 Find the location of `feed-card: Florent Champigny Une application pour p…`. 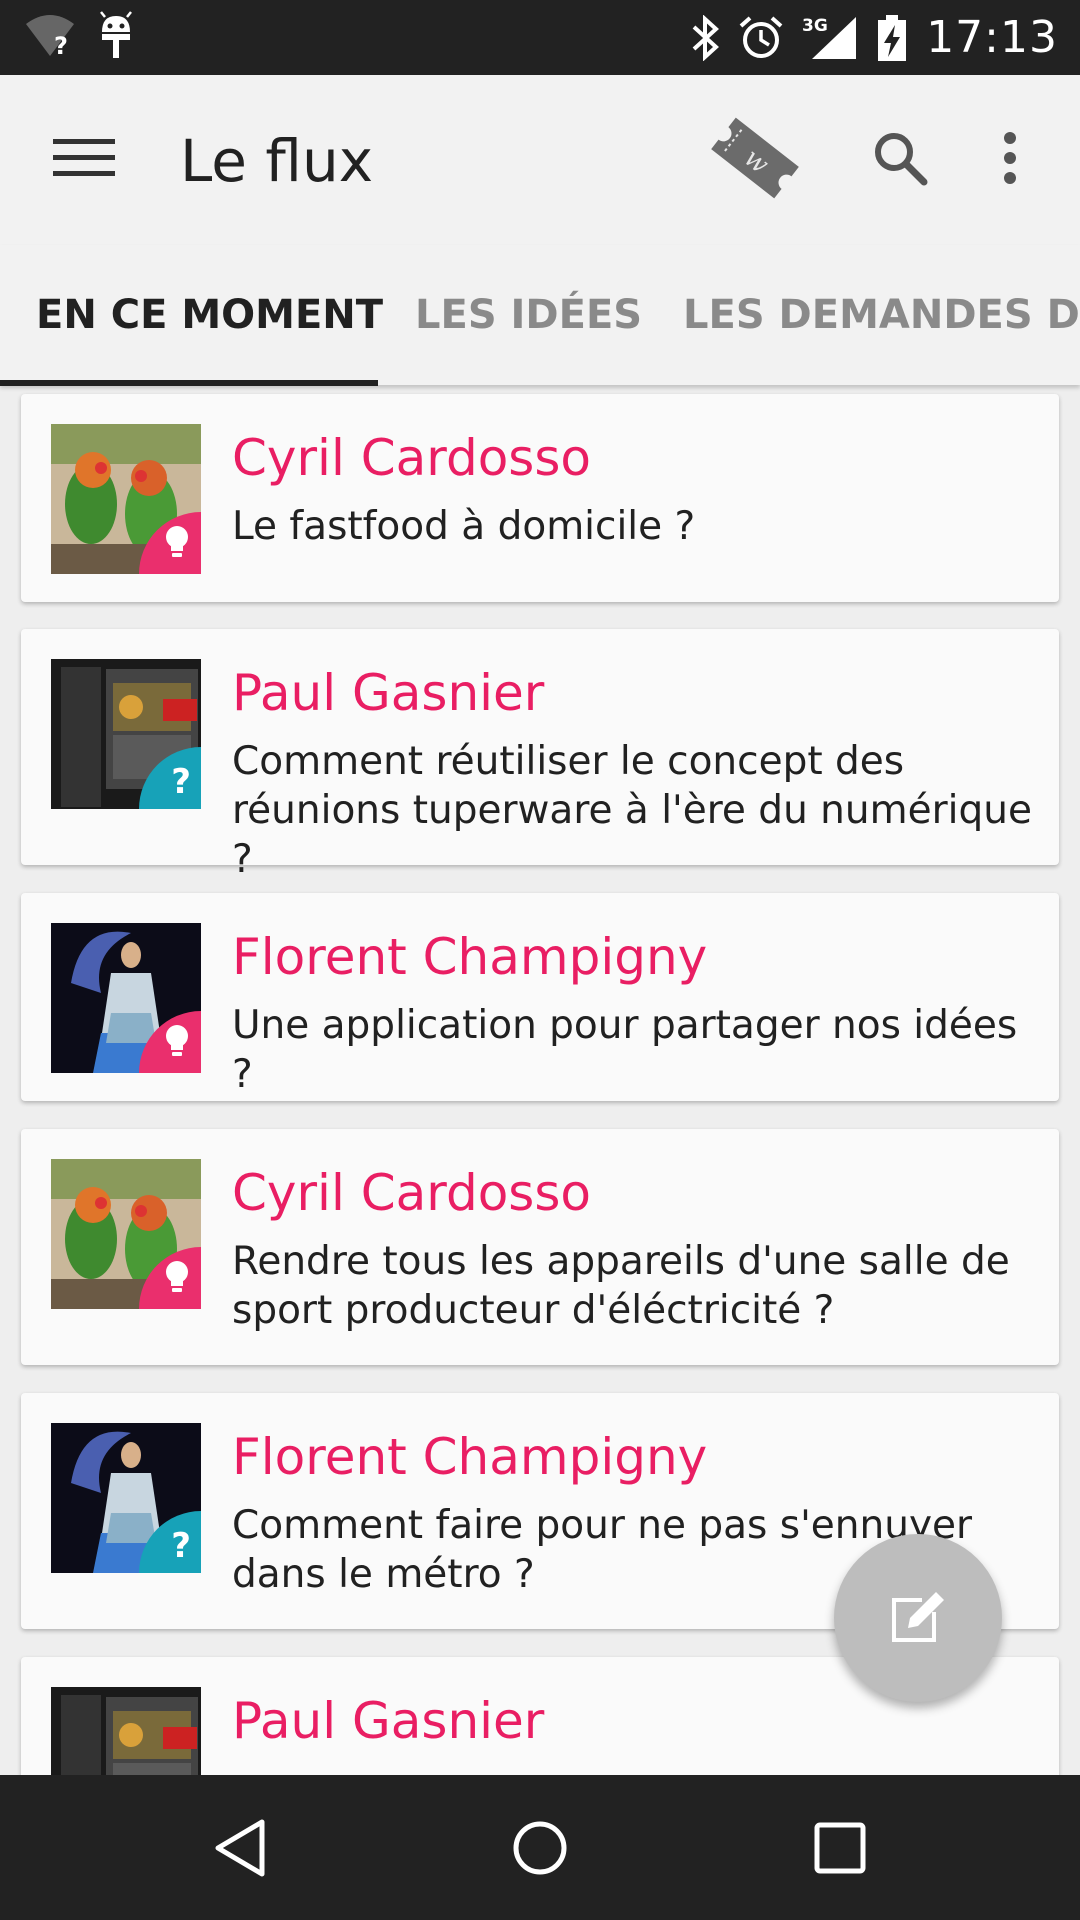

feed-card: Florent Champigny Une application pour p… is located at coordinates (540, 997).